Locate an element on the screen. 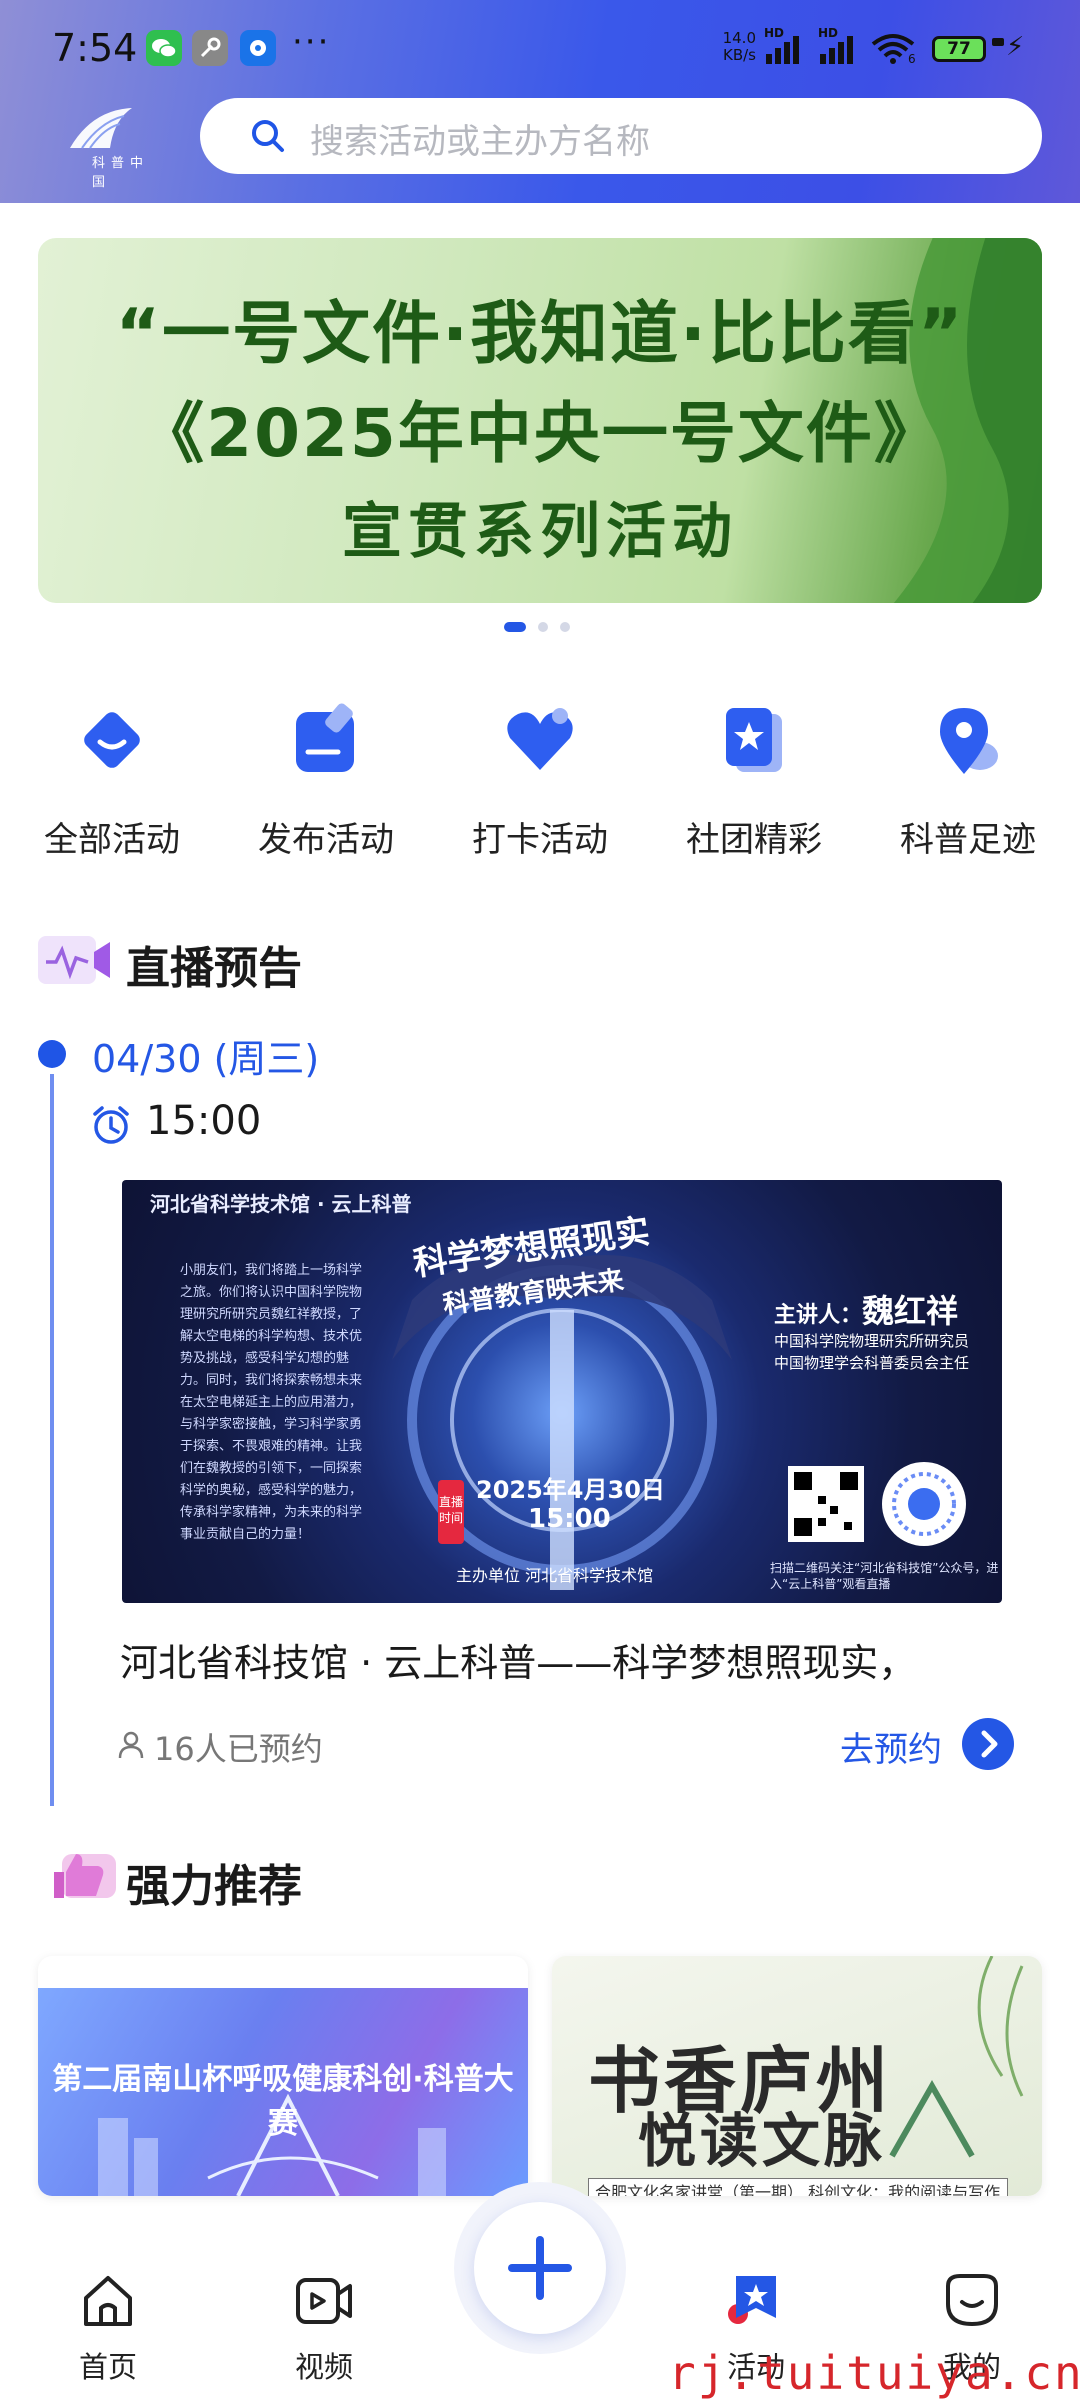 The width and height of the screenshot is (1080, 2400). create-activity-button is located at coordinates (540, 2268).